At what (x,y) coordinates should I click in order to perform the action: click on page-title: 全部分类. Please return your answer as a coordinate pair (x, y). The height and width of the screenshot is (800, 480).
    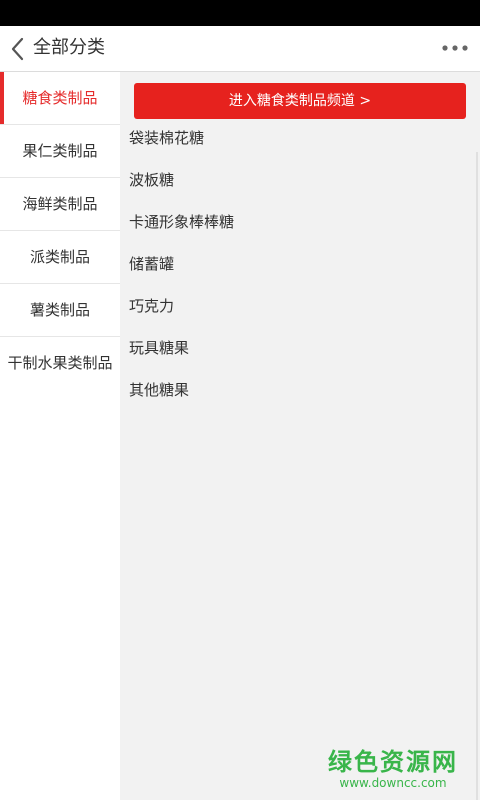
    Looking at the image, I should click on (69, 47).